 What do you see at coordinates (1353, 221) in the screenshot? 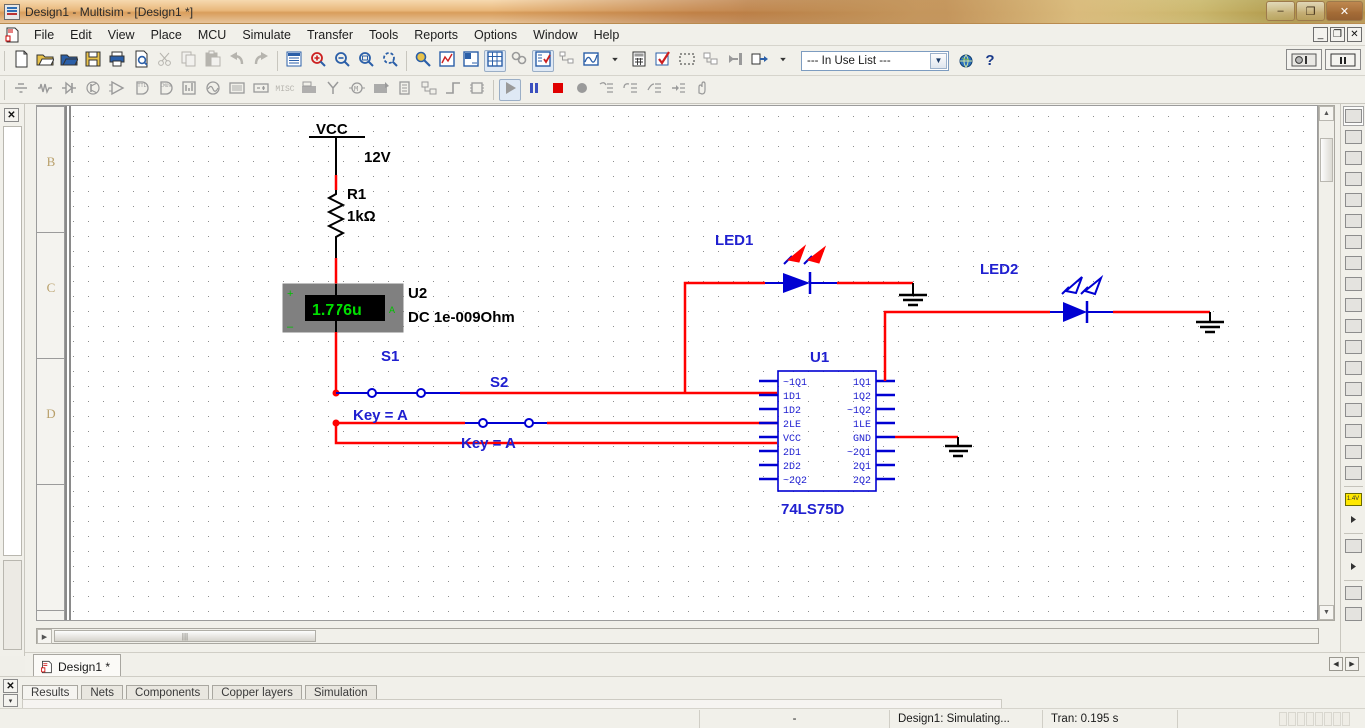
I see `instrument-bode-plotter` at bounding box center [1353, 221].